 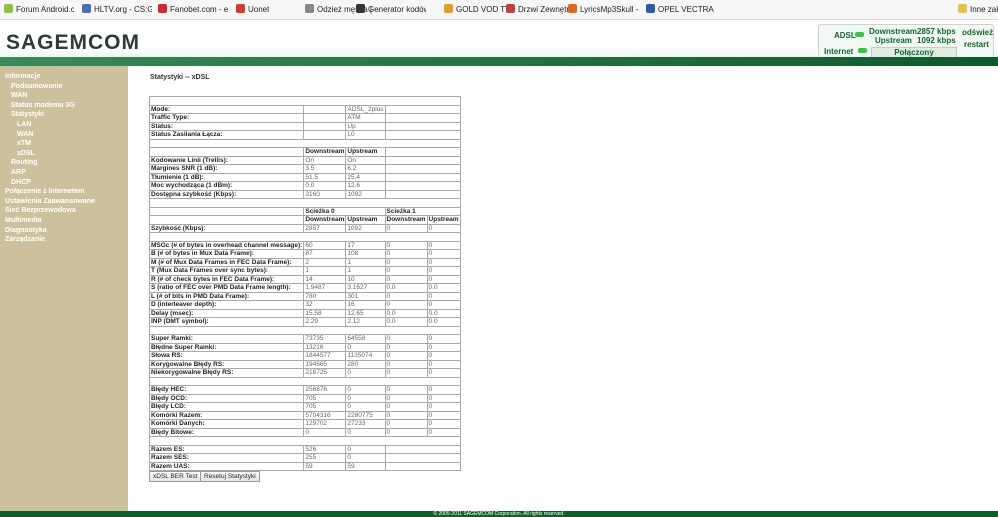 What do you see at coordinates (226, 254) in the screenshot?
I see `stat-label: B (# of bytes in Mux Data Frame):` at bounding box center [226, 254].